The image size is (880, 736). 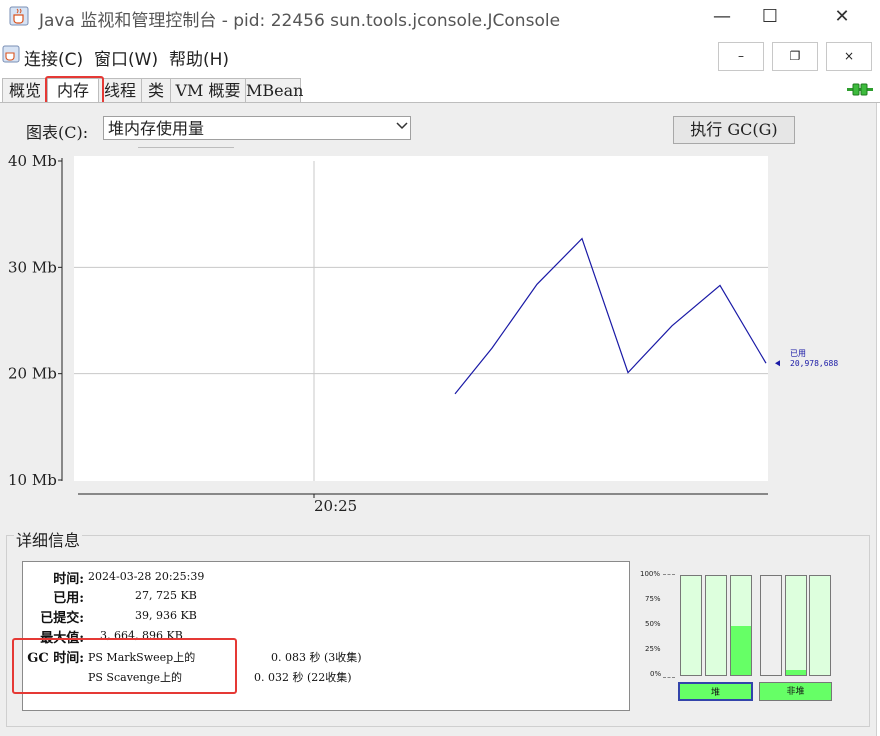 I want to click on tab-mbean: MBean, so click(x=274, y=90).